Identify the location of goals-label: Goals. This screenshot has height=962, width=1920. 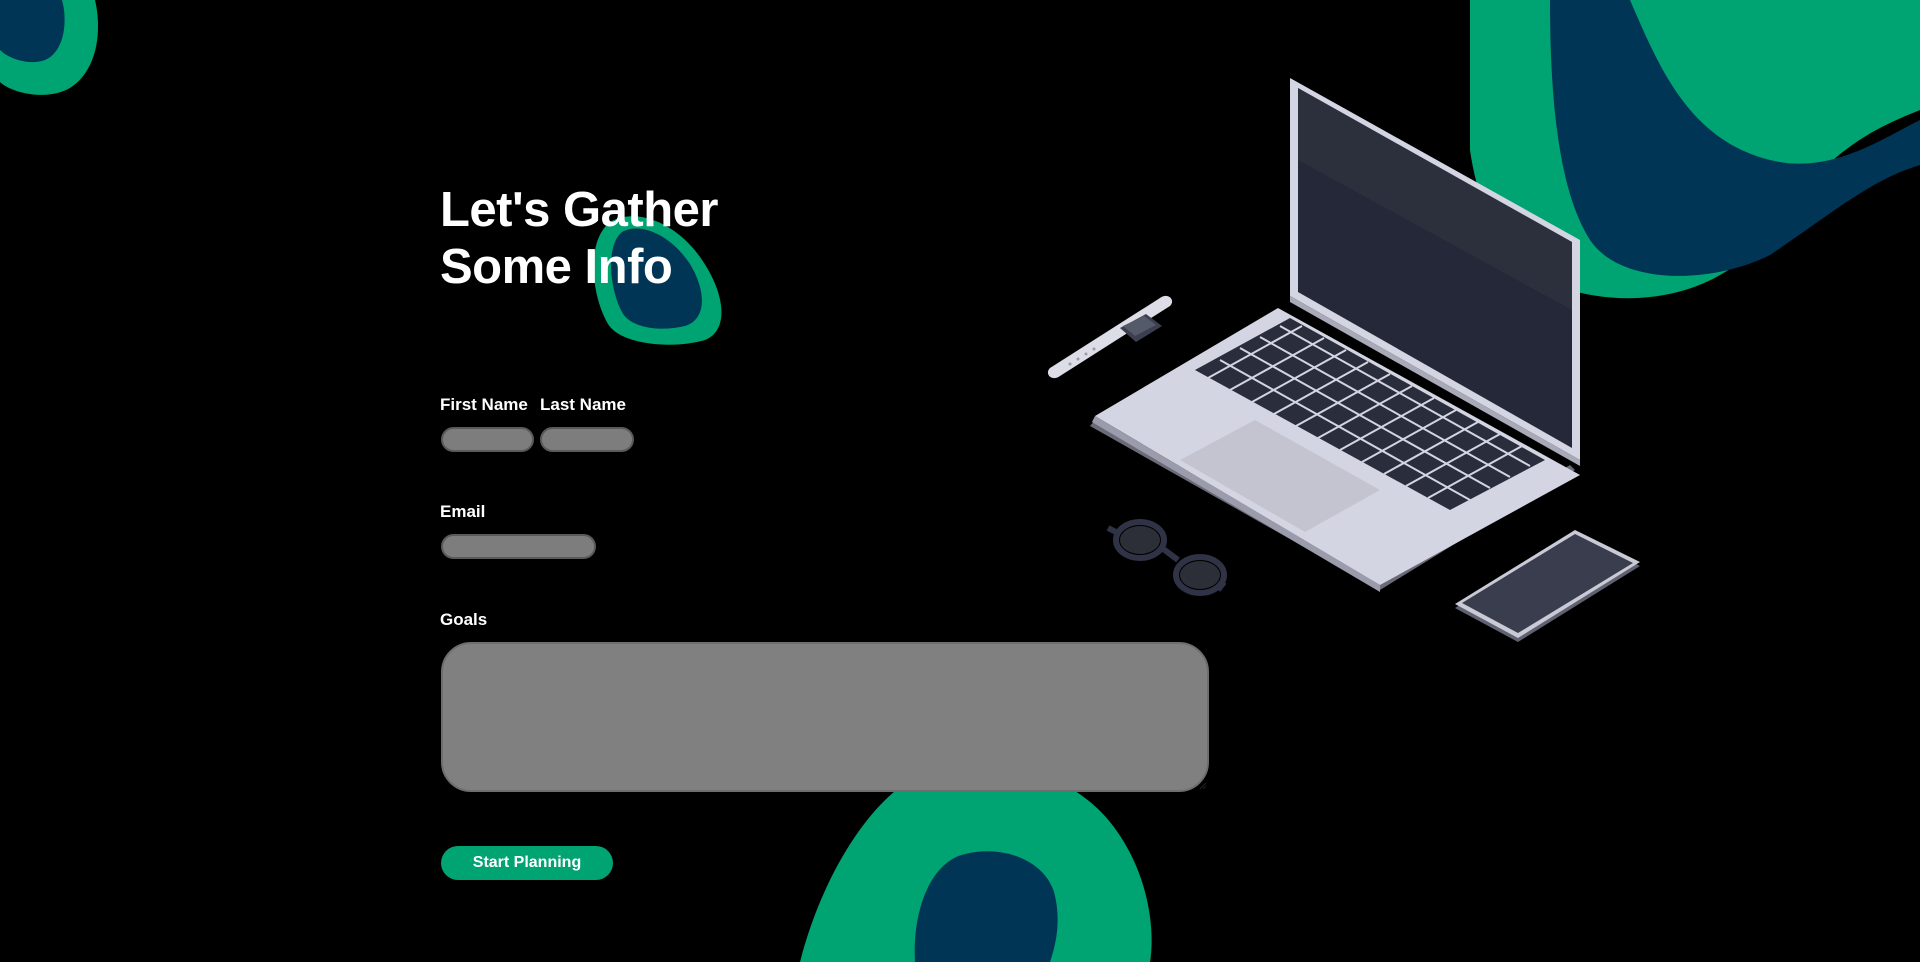
(464, 619).